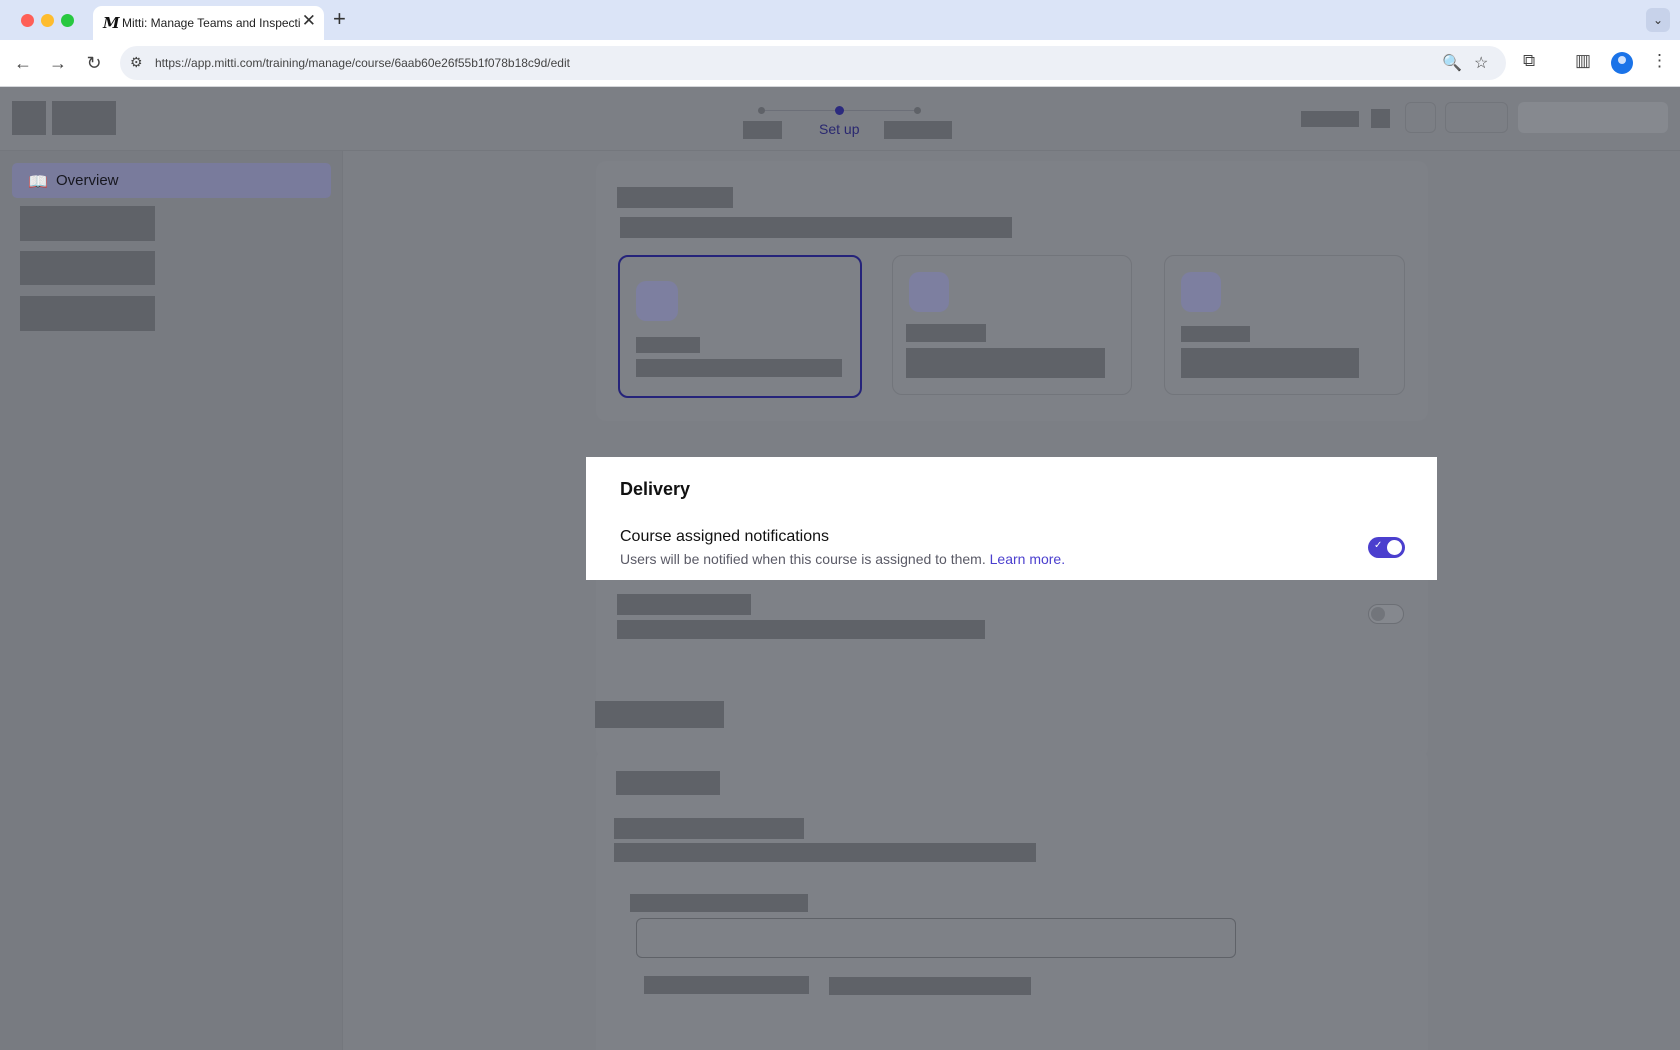  What do you see at coordinates (309, 21) in the screenshot?
I see `close-tab-icon: ✕` at bounding box center [309, 21].